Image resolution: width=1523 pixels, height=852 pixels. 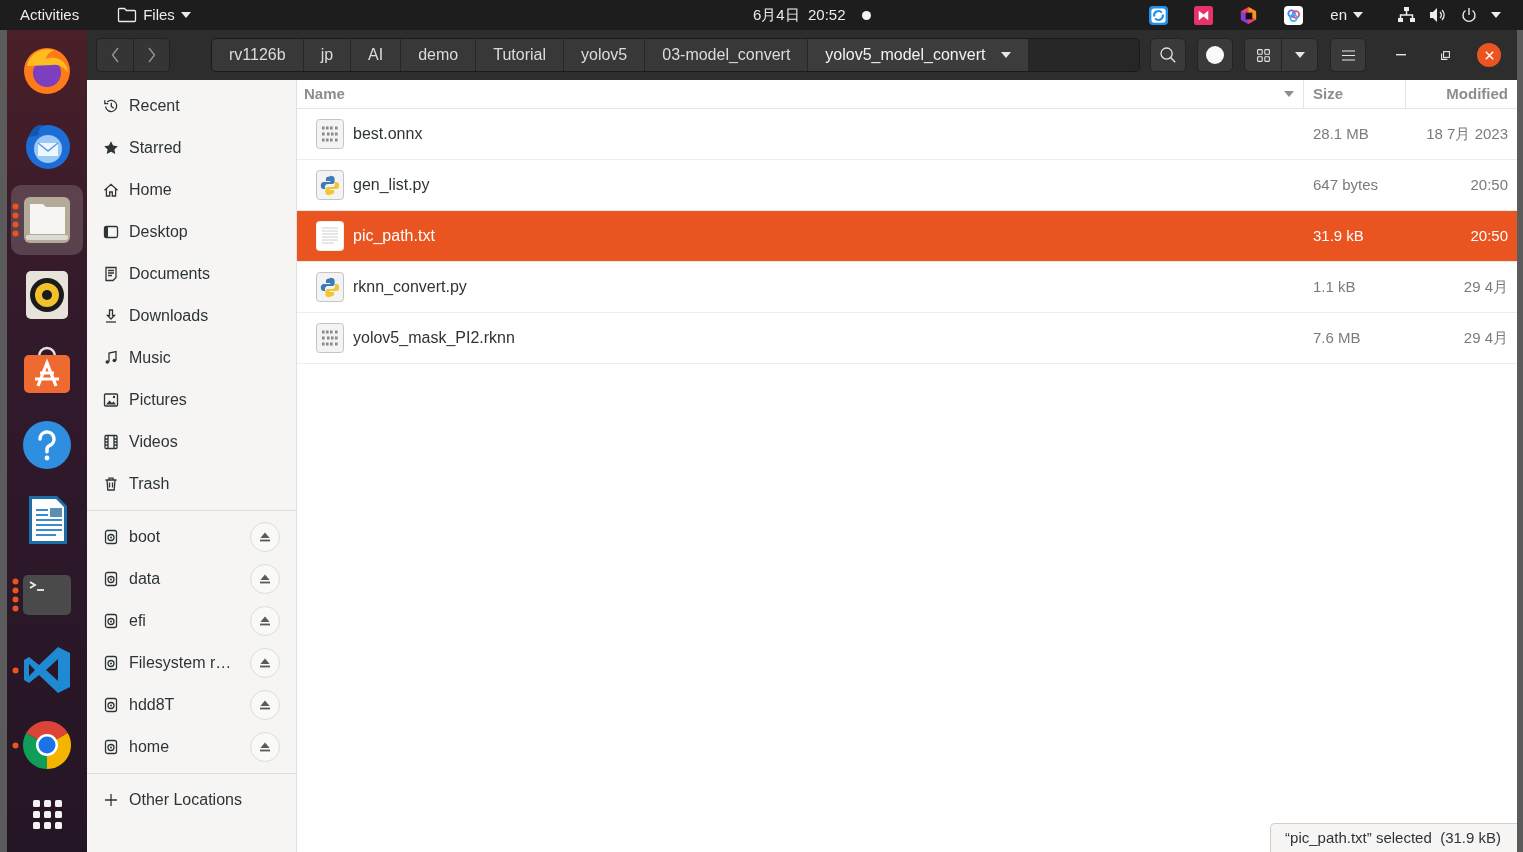 What do you see at coordinates (191, 800) in the screenshot?
I see `sidebar-item: Other Locations` at bounding box center [191, 800].